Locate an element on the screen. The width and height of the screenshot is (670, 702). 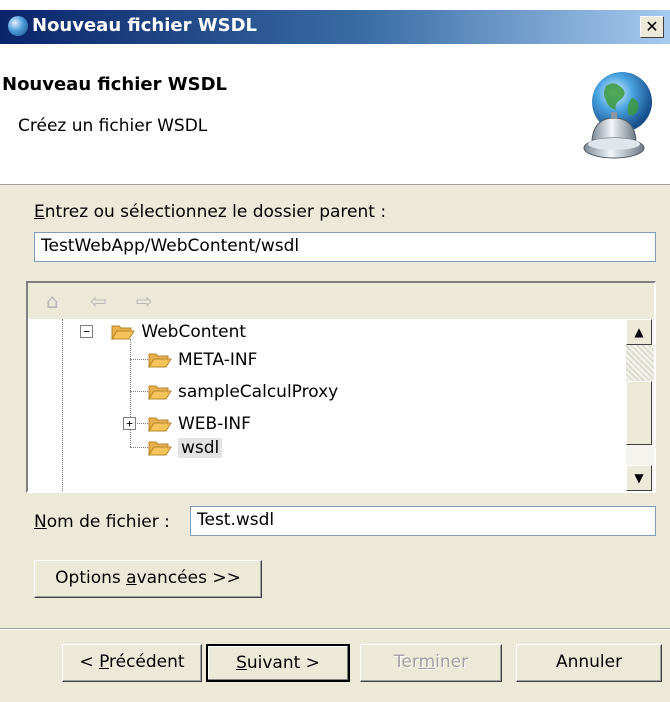
back-arrow-icon: ⇦ is located at coordinates (98, 301).